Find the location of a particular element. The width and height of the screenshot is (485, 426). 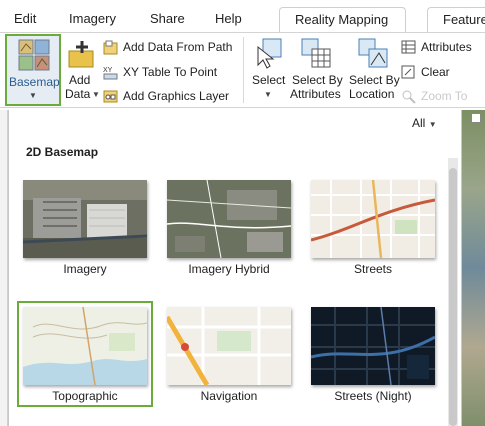

graphics-layer-icon is located at coordinates (110, 96).